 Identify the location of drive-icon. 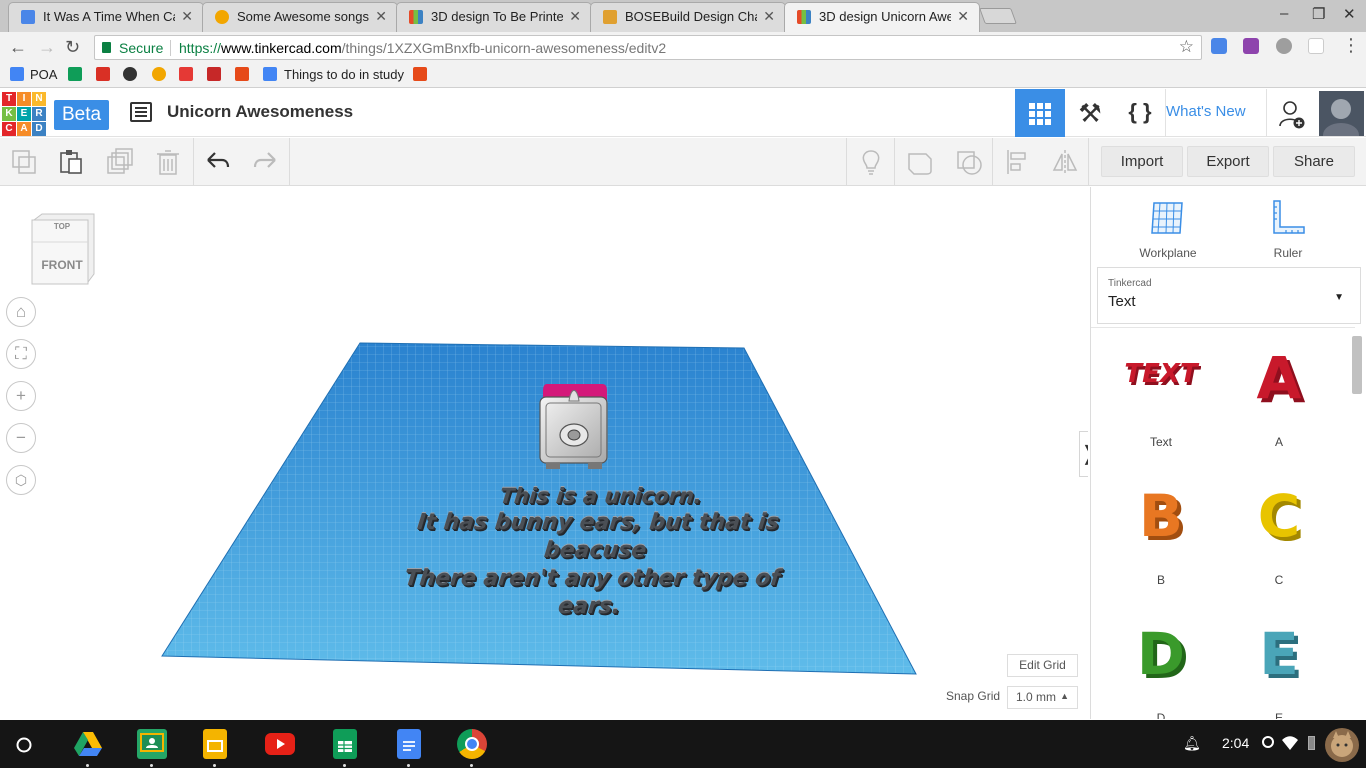
(88, 744).